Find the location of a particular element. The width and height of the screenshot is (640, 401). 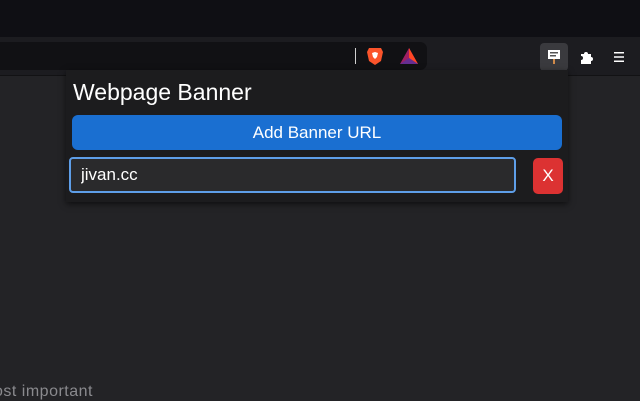

webpage-banner-extension-button is located at coordinates (554, 57).